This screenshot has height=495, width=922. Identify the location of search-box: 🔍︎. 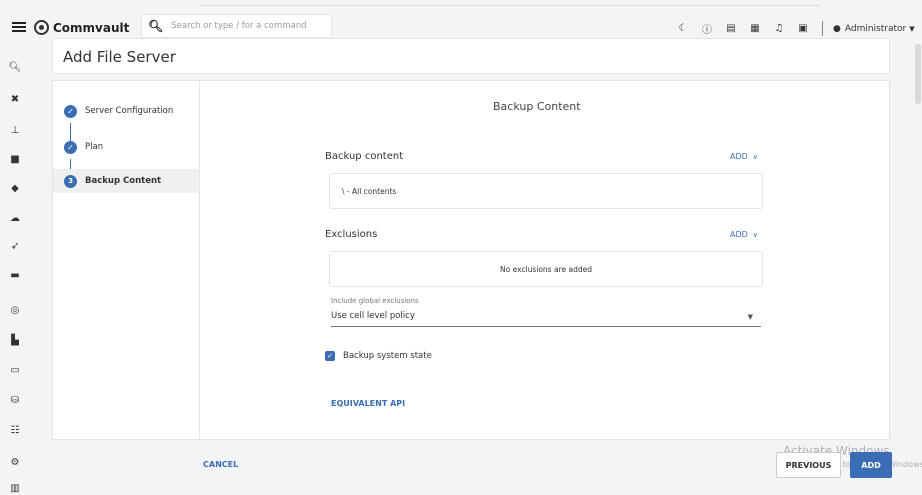
(236, 26).